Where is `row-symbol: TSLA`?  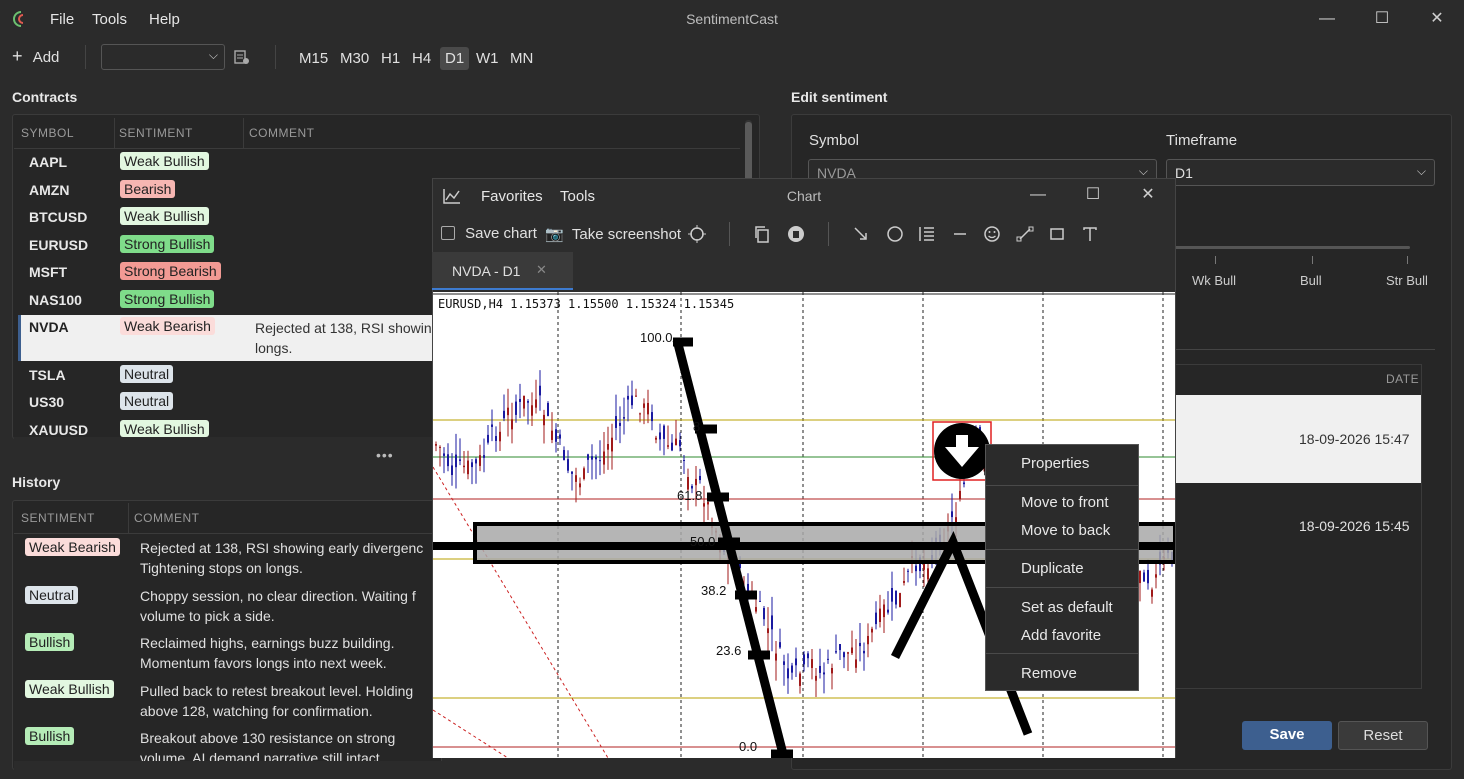 row-symbol: TSLA is located at coordinates (47, 375).